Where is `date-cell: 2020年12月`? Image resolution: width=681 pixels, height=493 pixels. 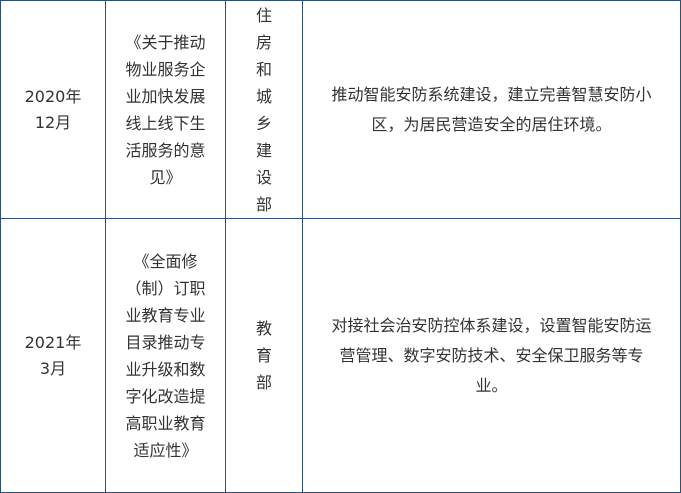
date-cell: 2020年12月 is located at coordinates (53, 109).